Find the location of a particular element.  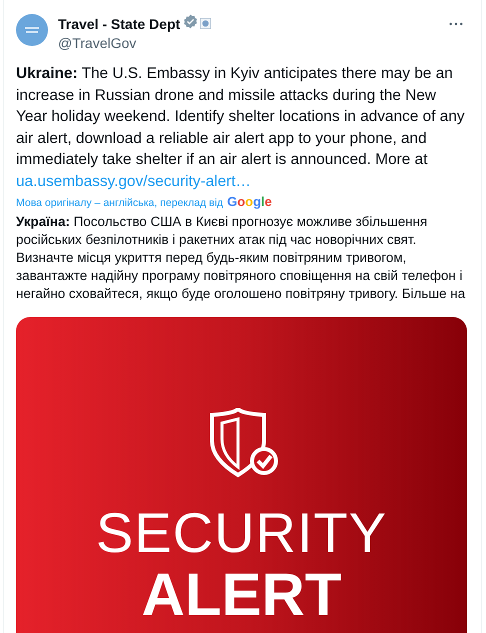

avatar is located at coordinates (32, 30).